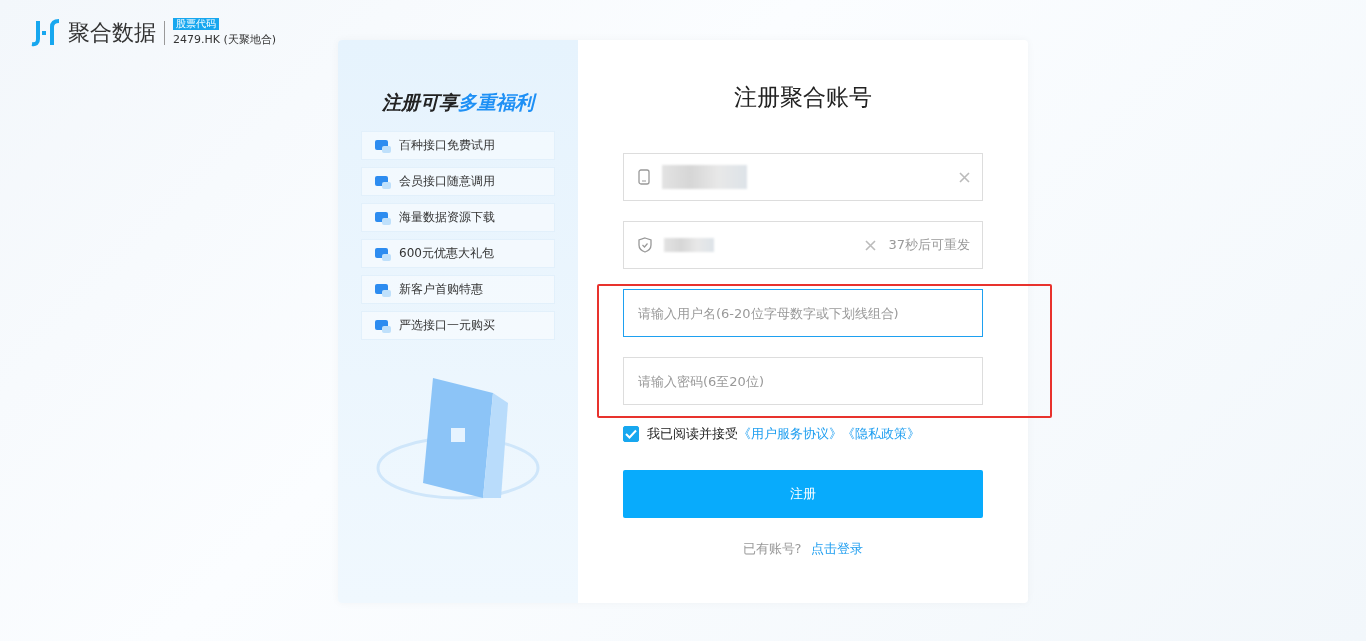 Image resolution: width=1366 pixels, height=641 pixels. Describe the element at coordinates (447, 325) in the screenshot. I see `benefit-text: 严选接口一元购买` at that location.